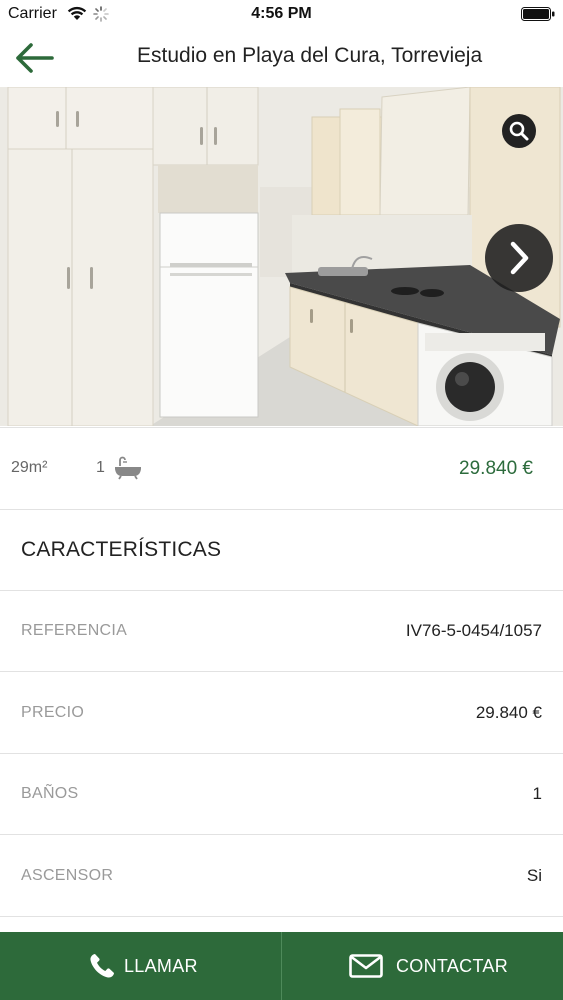 This screenshot has height=1000, width=563. I want to click on bathtub-icon, so click(128, 468).